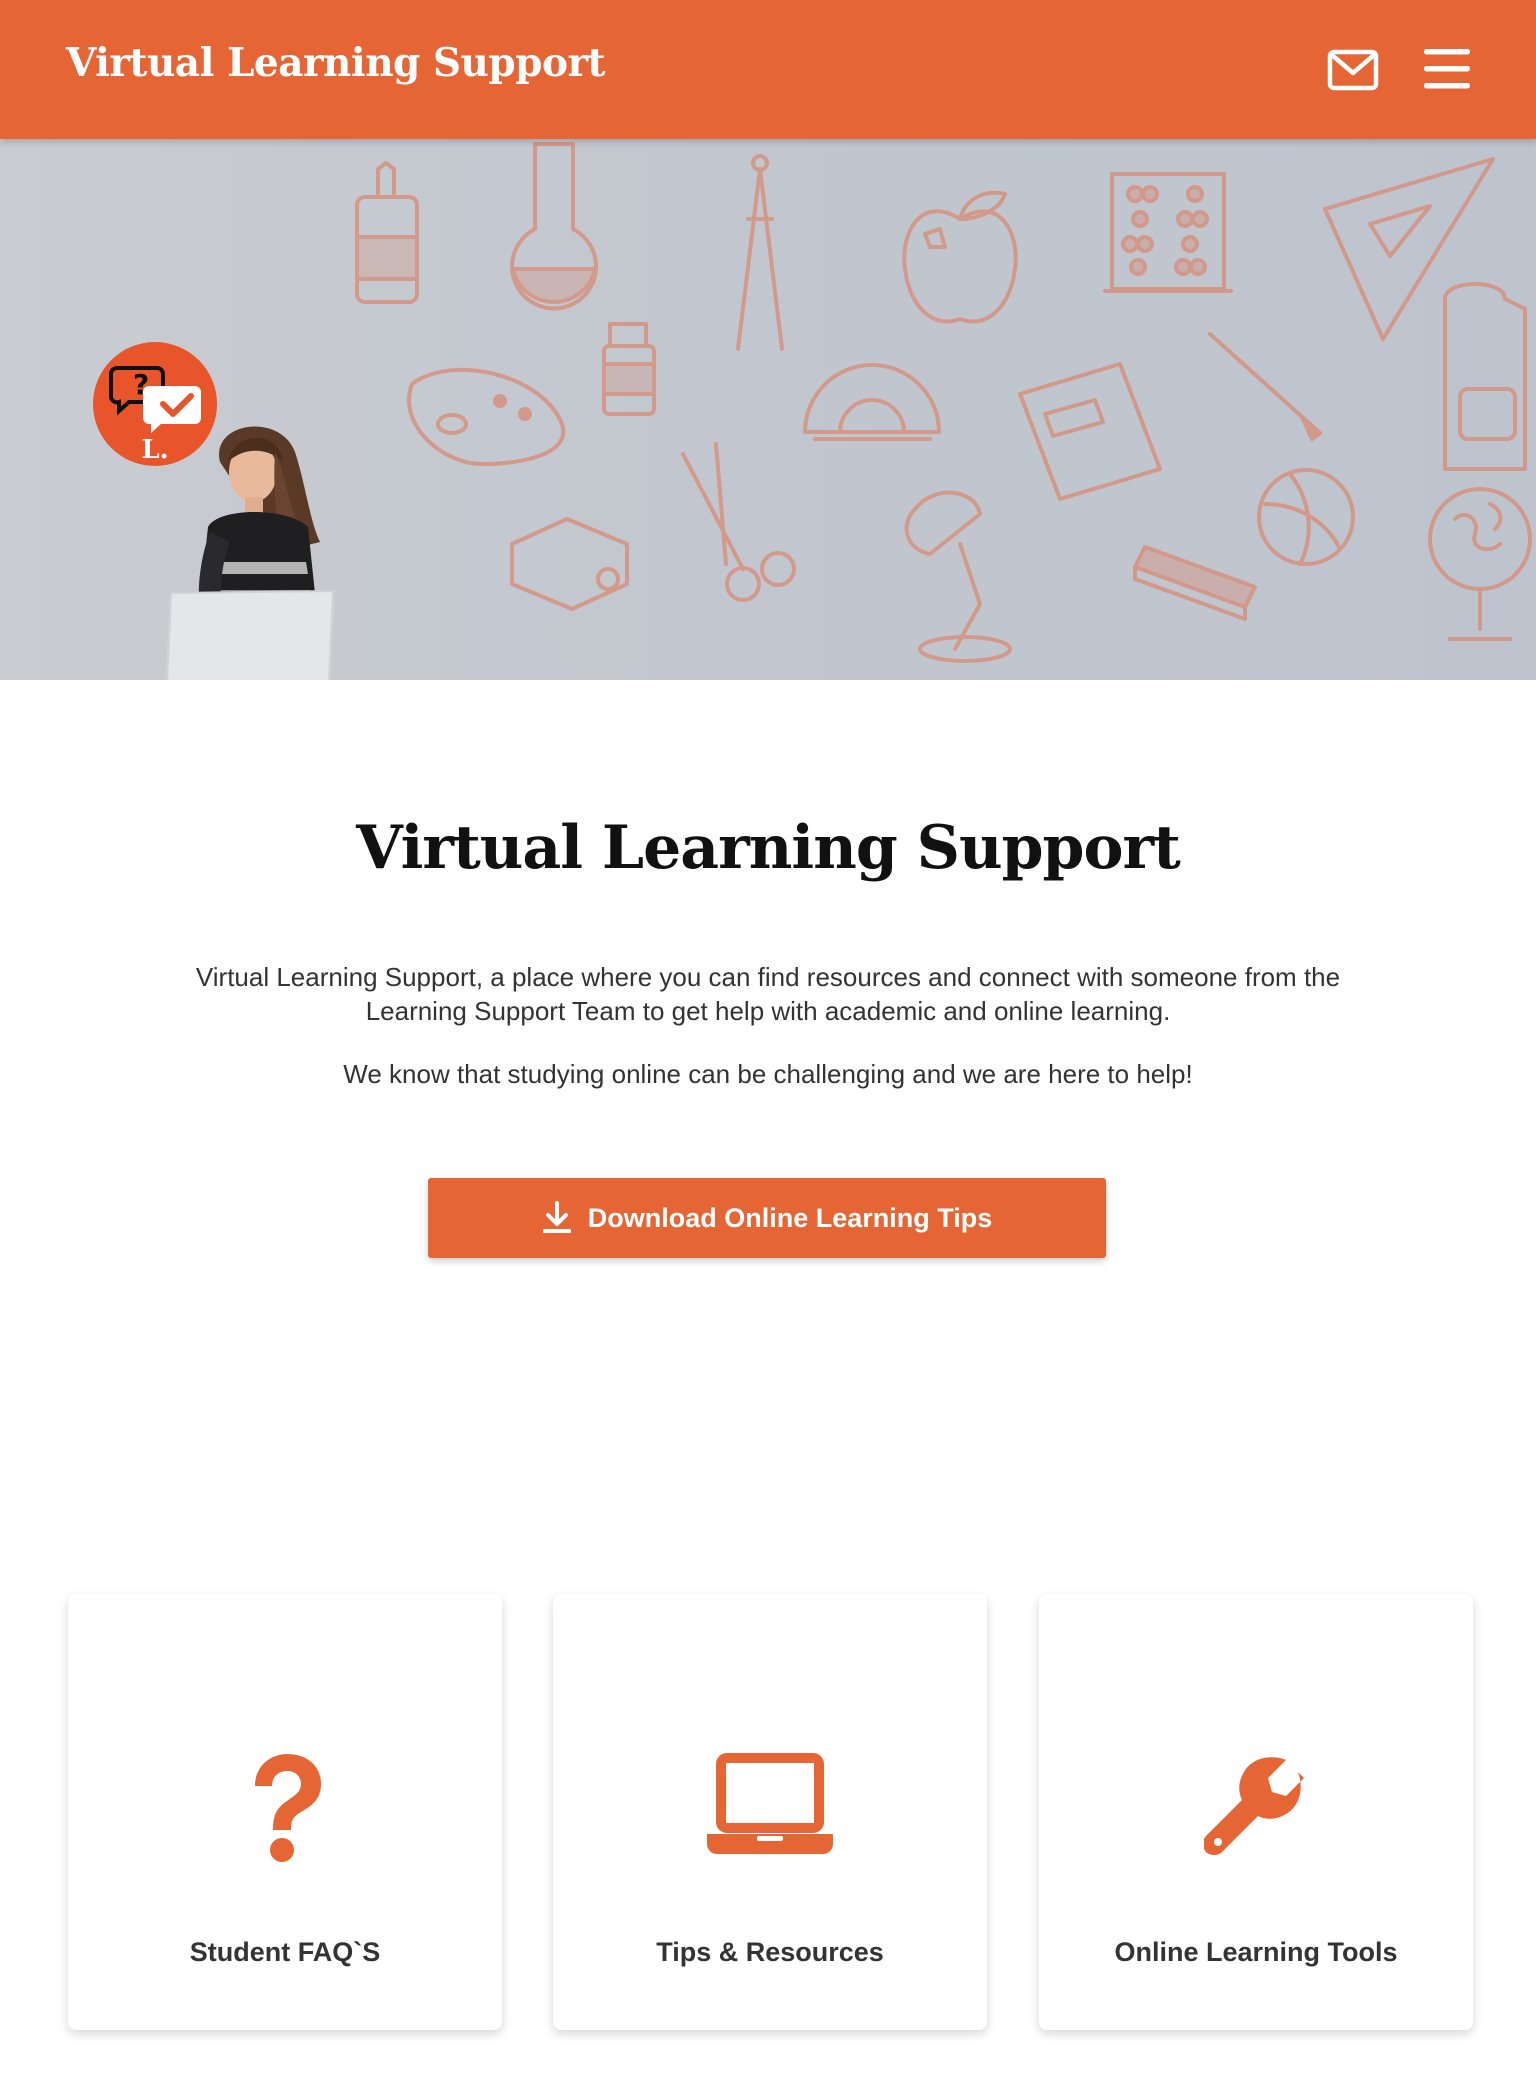 The width and height of the screenshot is (1536, 2078). Describe the element at coordinates (556, 1217) in the screenshot. I see `download-icon` at that location.